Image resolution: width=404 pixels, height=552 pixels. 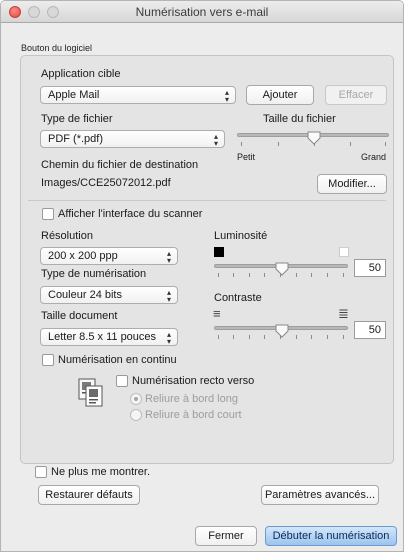 What do you see at coordinates (122, 381) in the screenshot?
I see `duplex-checkbox` at bounding box center [122, 381].